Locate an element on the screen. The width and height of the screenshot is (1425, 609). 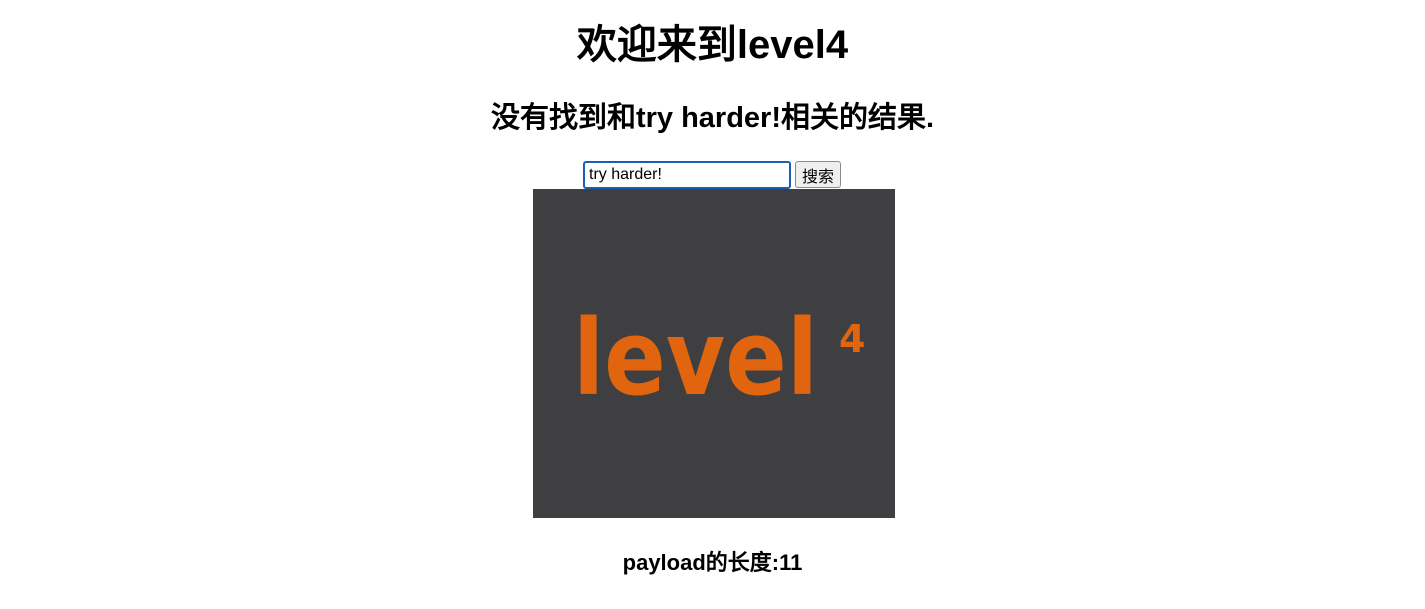
search-result-message: 没有找到和try harder!相关的结果. is located at coordinates (712, 118).